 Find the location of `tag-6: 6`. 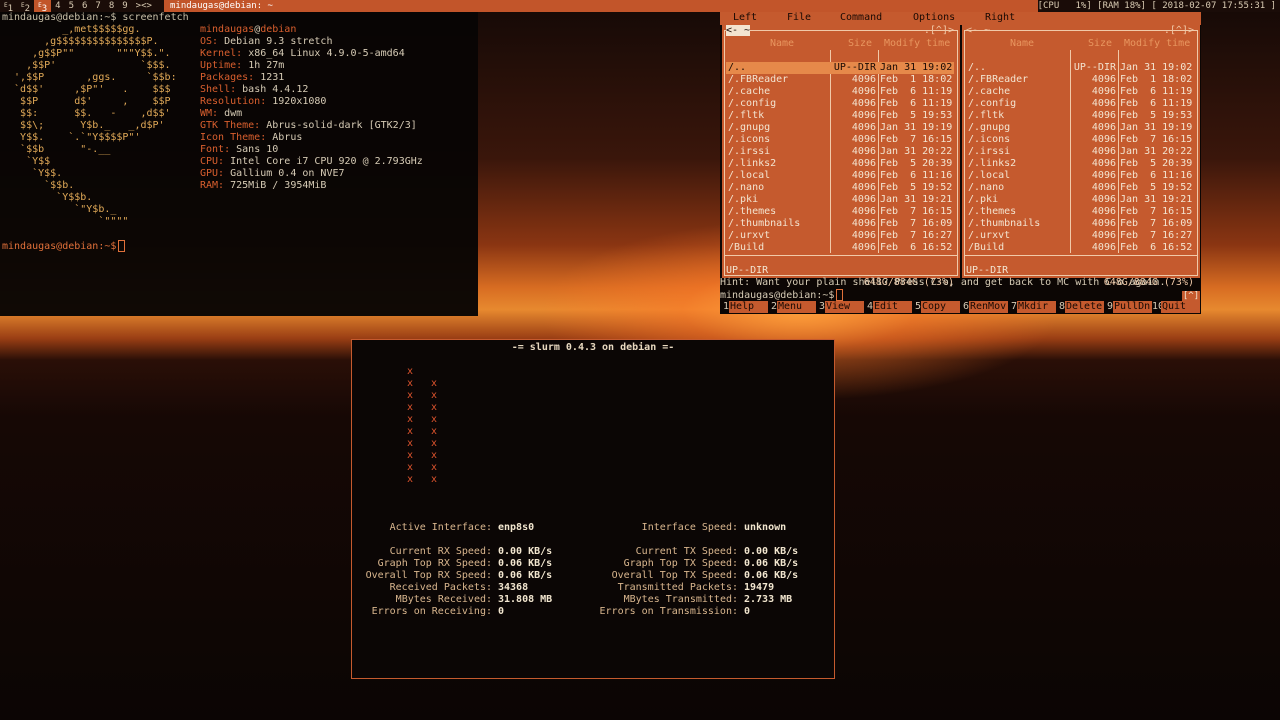

tag-6: 6 is located at coordinates (84, 6).